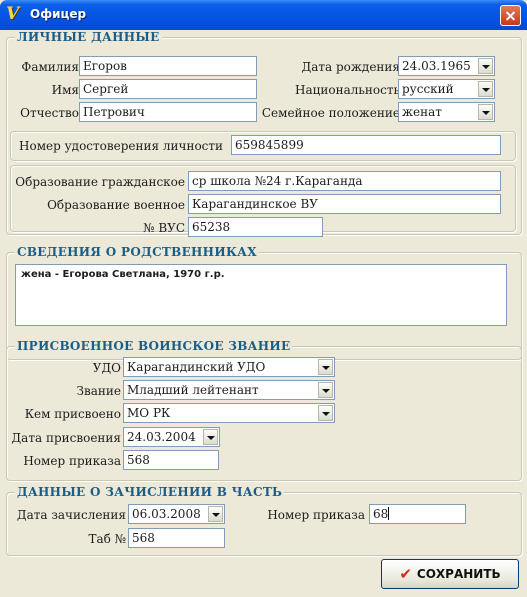 This screenshot has height=597, width=527. Describe the element at coordinates (446, 112) in the screenshot. I see `marital-status-select: женат` at that location.